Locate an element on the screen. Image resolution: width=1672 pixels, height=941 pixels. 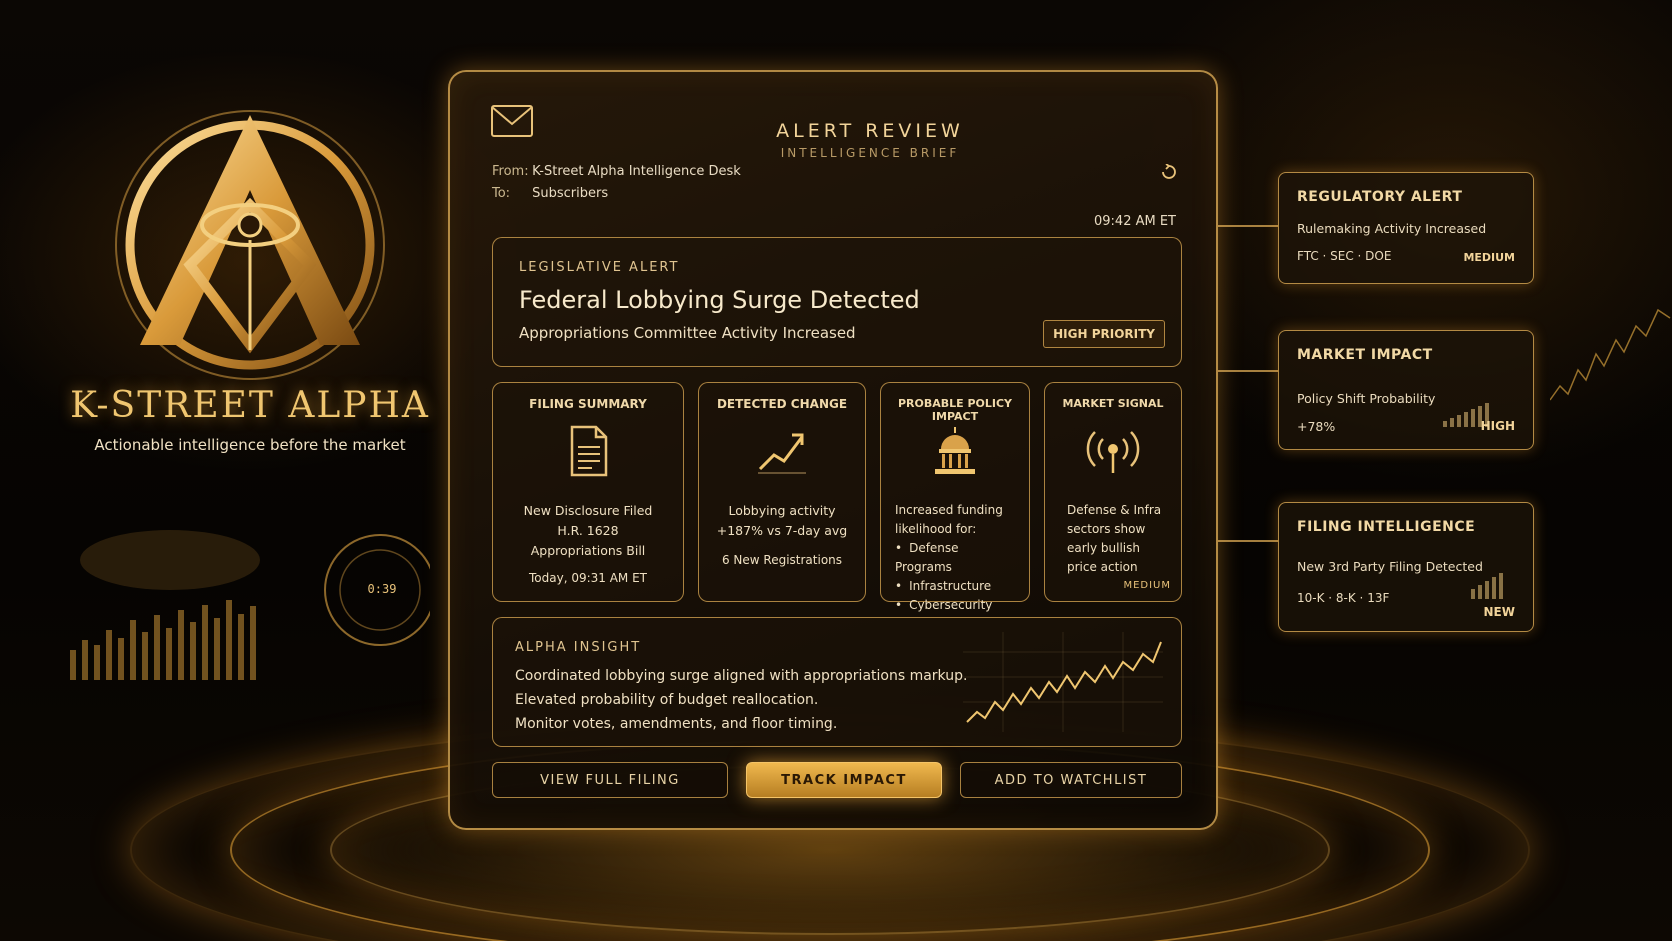
background-chart-decoration is located at coordinates (1610, 354).